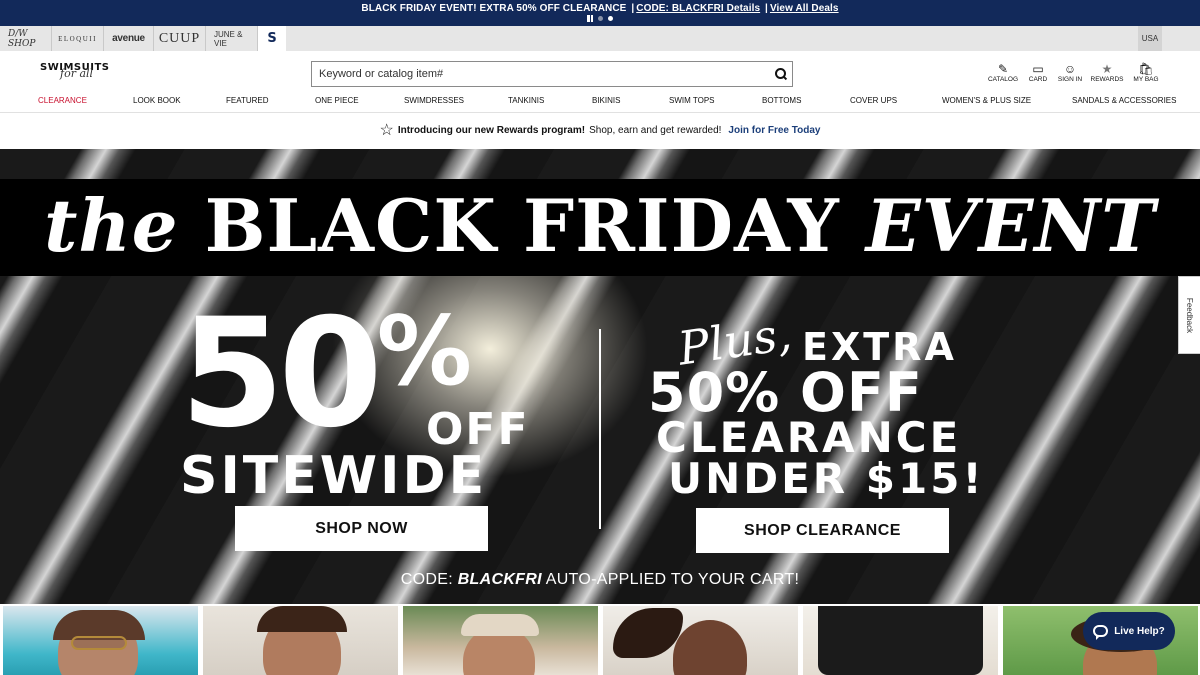 This screenshot has width=1200, height=675. I want to click on nav-item-cover-ups: COVER UPS, so click(873, 100).